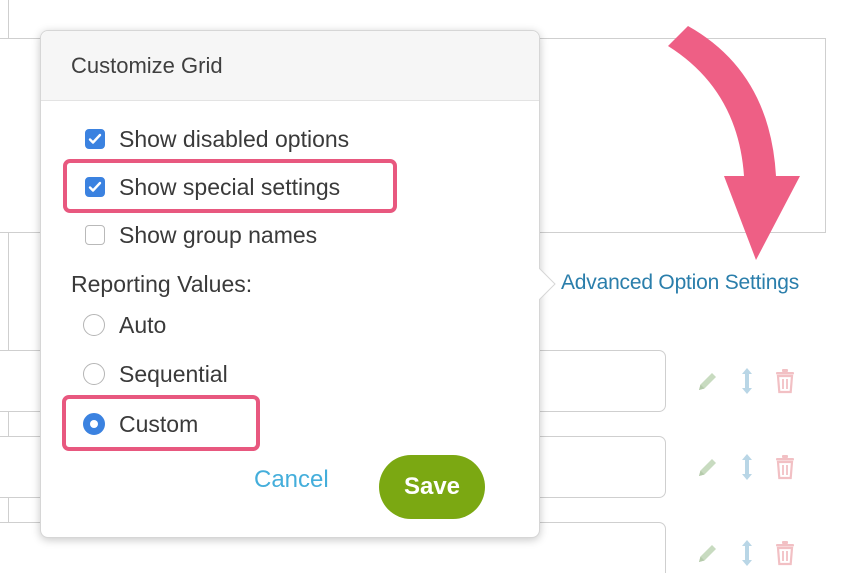 The image size is (850, 573). I want to click on radio-custom-row: Custom, so click(140, 424).